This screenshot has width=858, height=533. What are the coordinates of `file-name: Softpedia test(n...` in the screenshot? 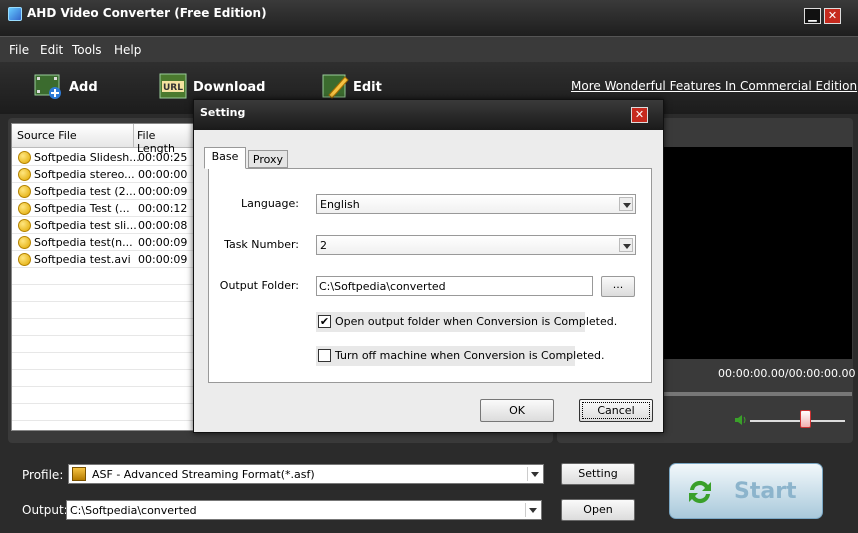 It's located at (83, 242).